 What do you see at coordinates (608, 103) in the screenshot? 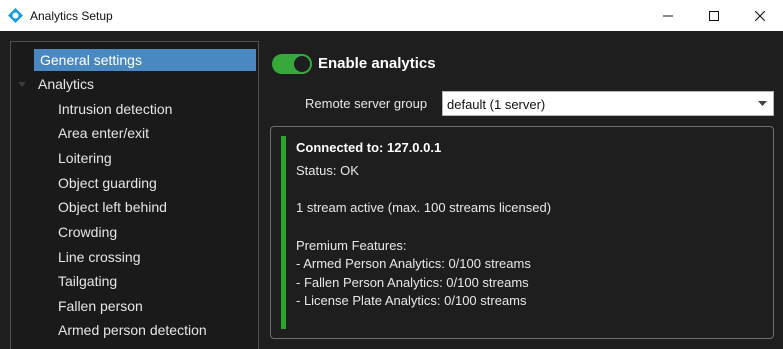
I see `remote-server-group-select: default (1 server)` at bounding box center [608, 103].